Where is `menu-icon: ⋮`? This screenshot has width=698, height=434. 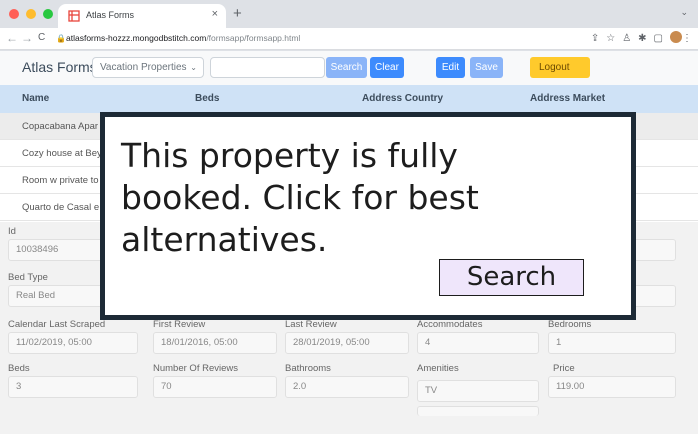
menu-icon: ⋮ is located at coordinates (687, 38).